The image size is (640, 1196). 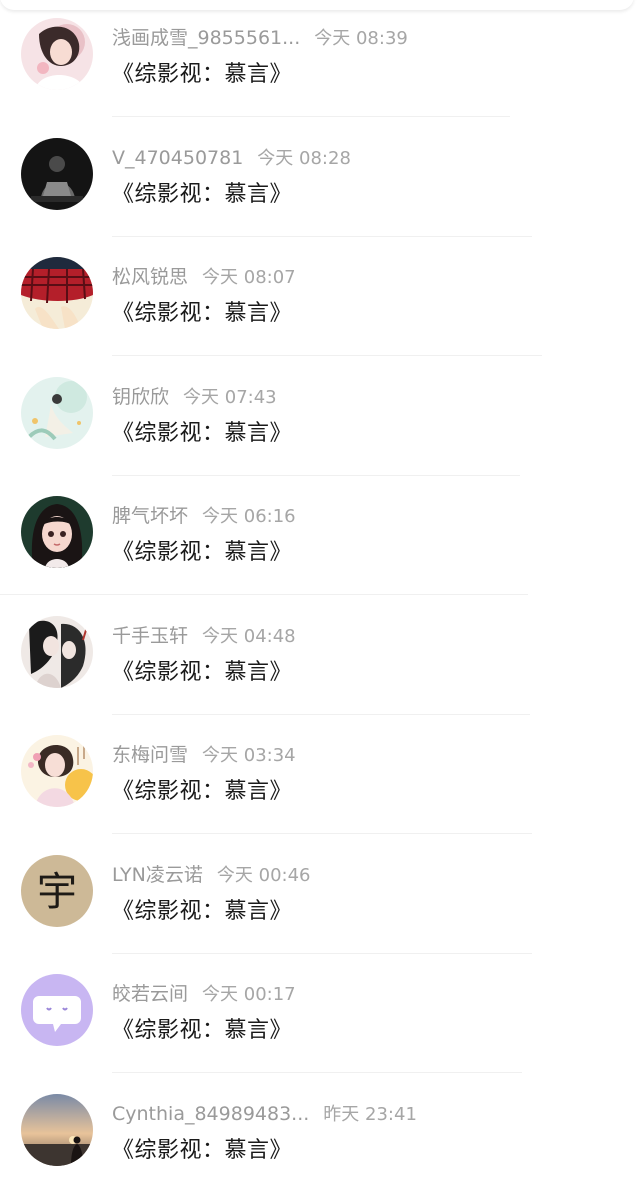 I want to click on comment-meta: LYN凌云诺 今天 00:46, so click(x=211, y=875).